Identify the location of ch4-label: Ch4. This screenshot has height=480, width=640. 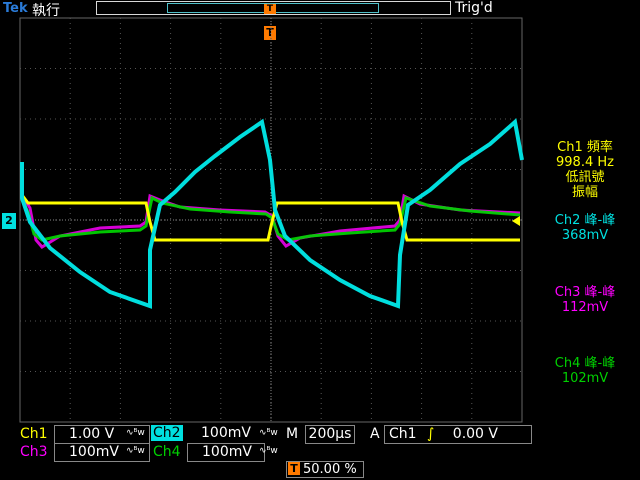
(167, 452).